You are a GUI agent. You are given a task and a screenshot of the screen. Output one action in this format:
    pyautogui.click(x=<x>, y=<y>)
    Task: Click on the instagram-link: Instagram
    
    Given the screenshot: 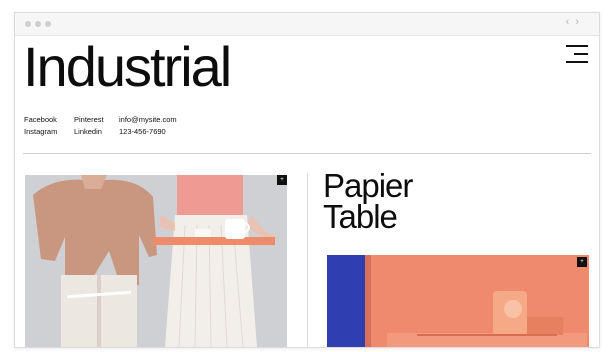 What is the action you would take?
    pyautogui.click(x=40, y=132)
    